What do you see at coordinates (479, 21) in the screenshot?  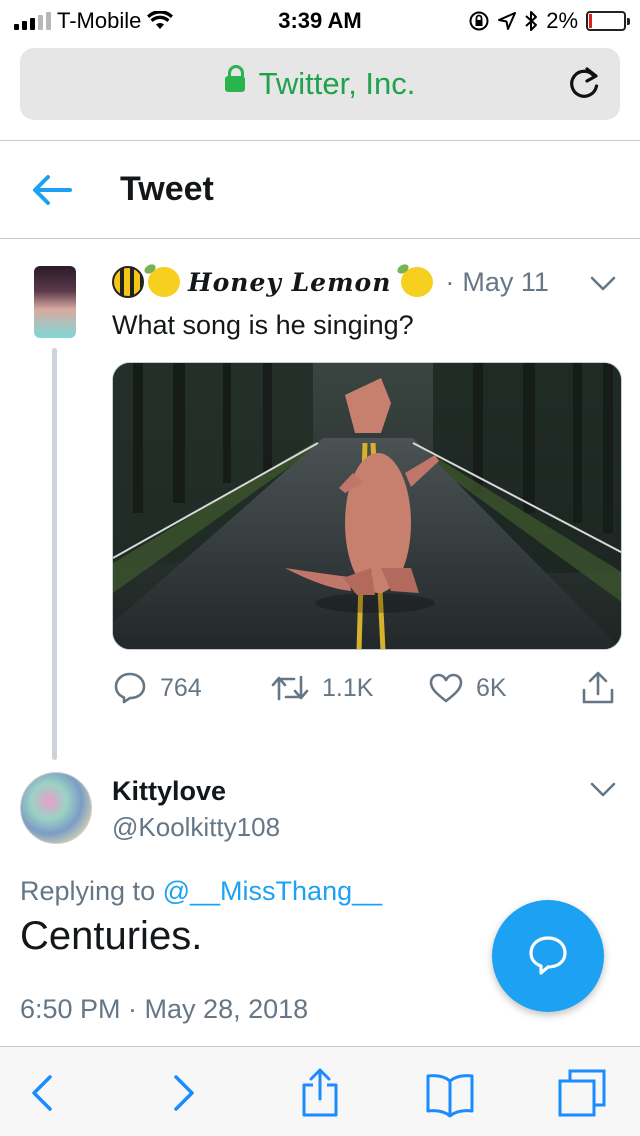 I see `rotation-lock-icon` at bounding box center [479, 21].